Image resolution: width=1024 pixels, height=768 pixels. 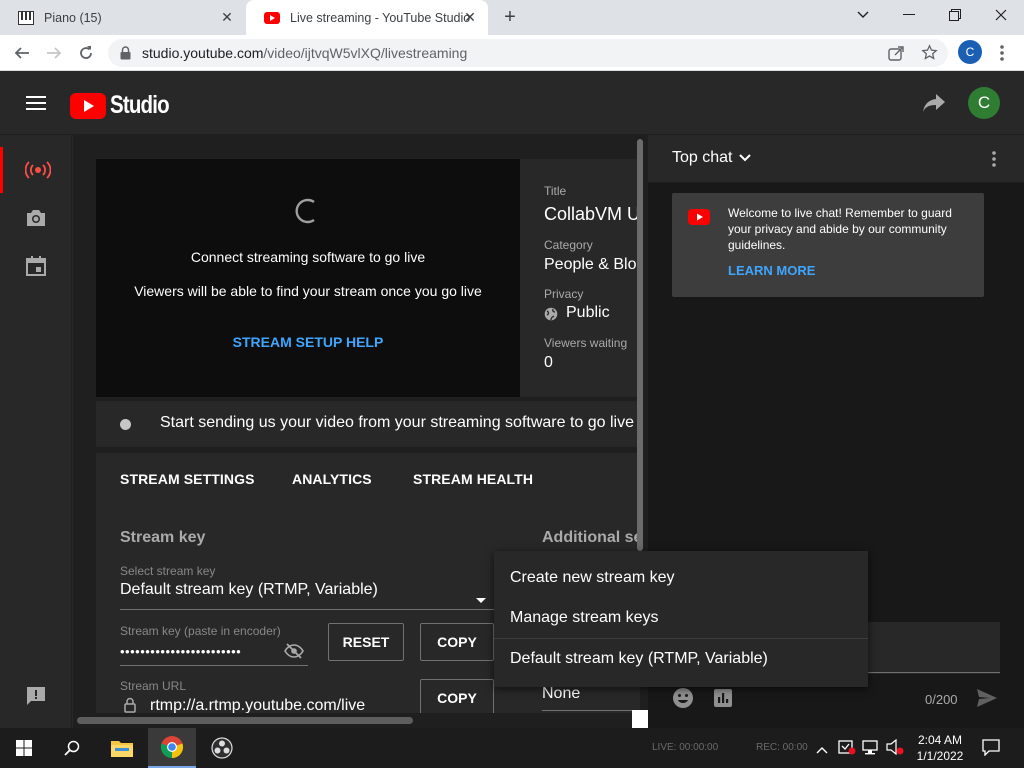 I want to click on reload-icon, so click(x=86, y=53).